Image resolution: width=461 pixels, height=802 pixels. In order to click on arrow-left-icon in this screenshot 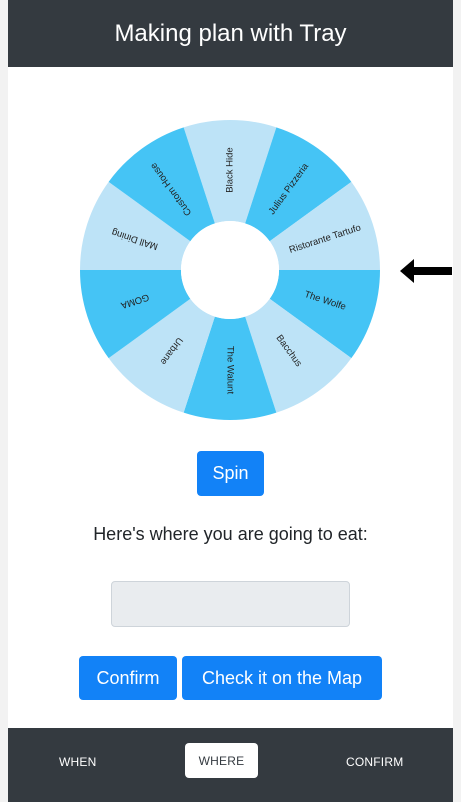, I will do `click(426, 271)`.